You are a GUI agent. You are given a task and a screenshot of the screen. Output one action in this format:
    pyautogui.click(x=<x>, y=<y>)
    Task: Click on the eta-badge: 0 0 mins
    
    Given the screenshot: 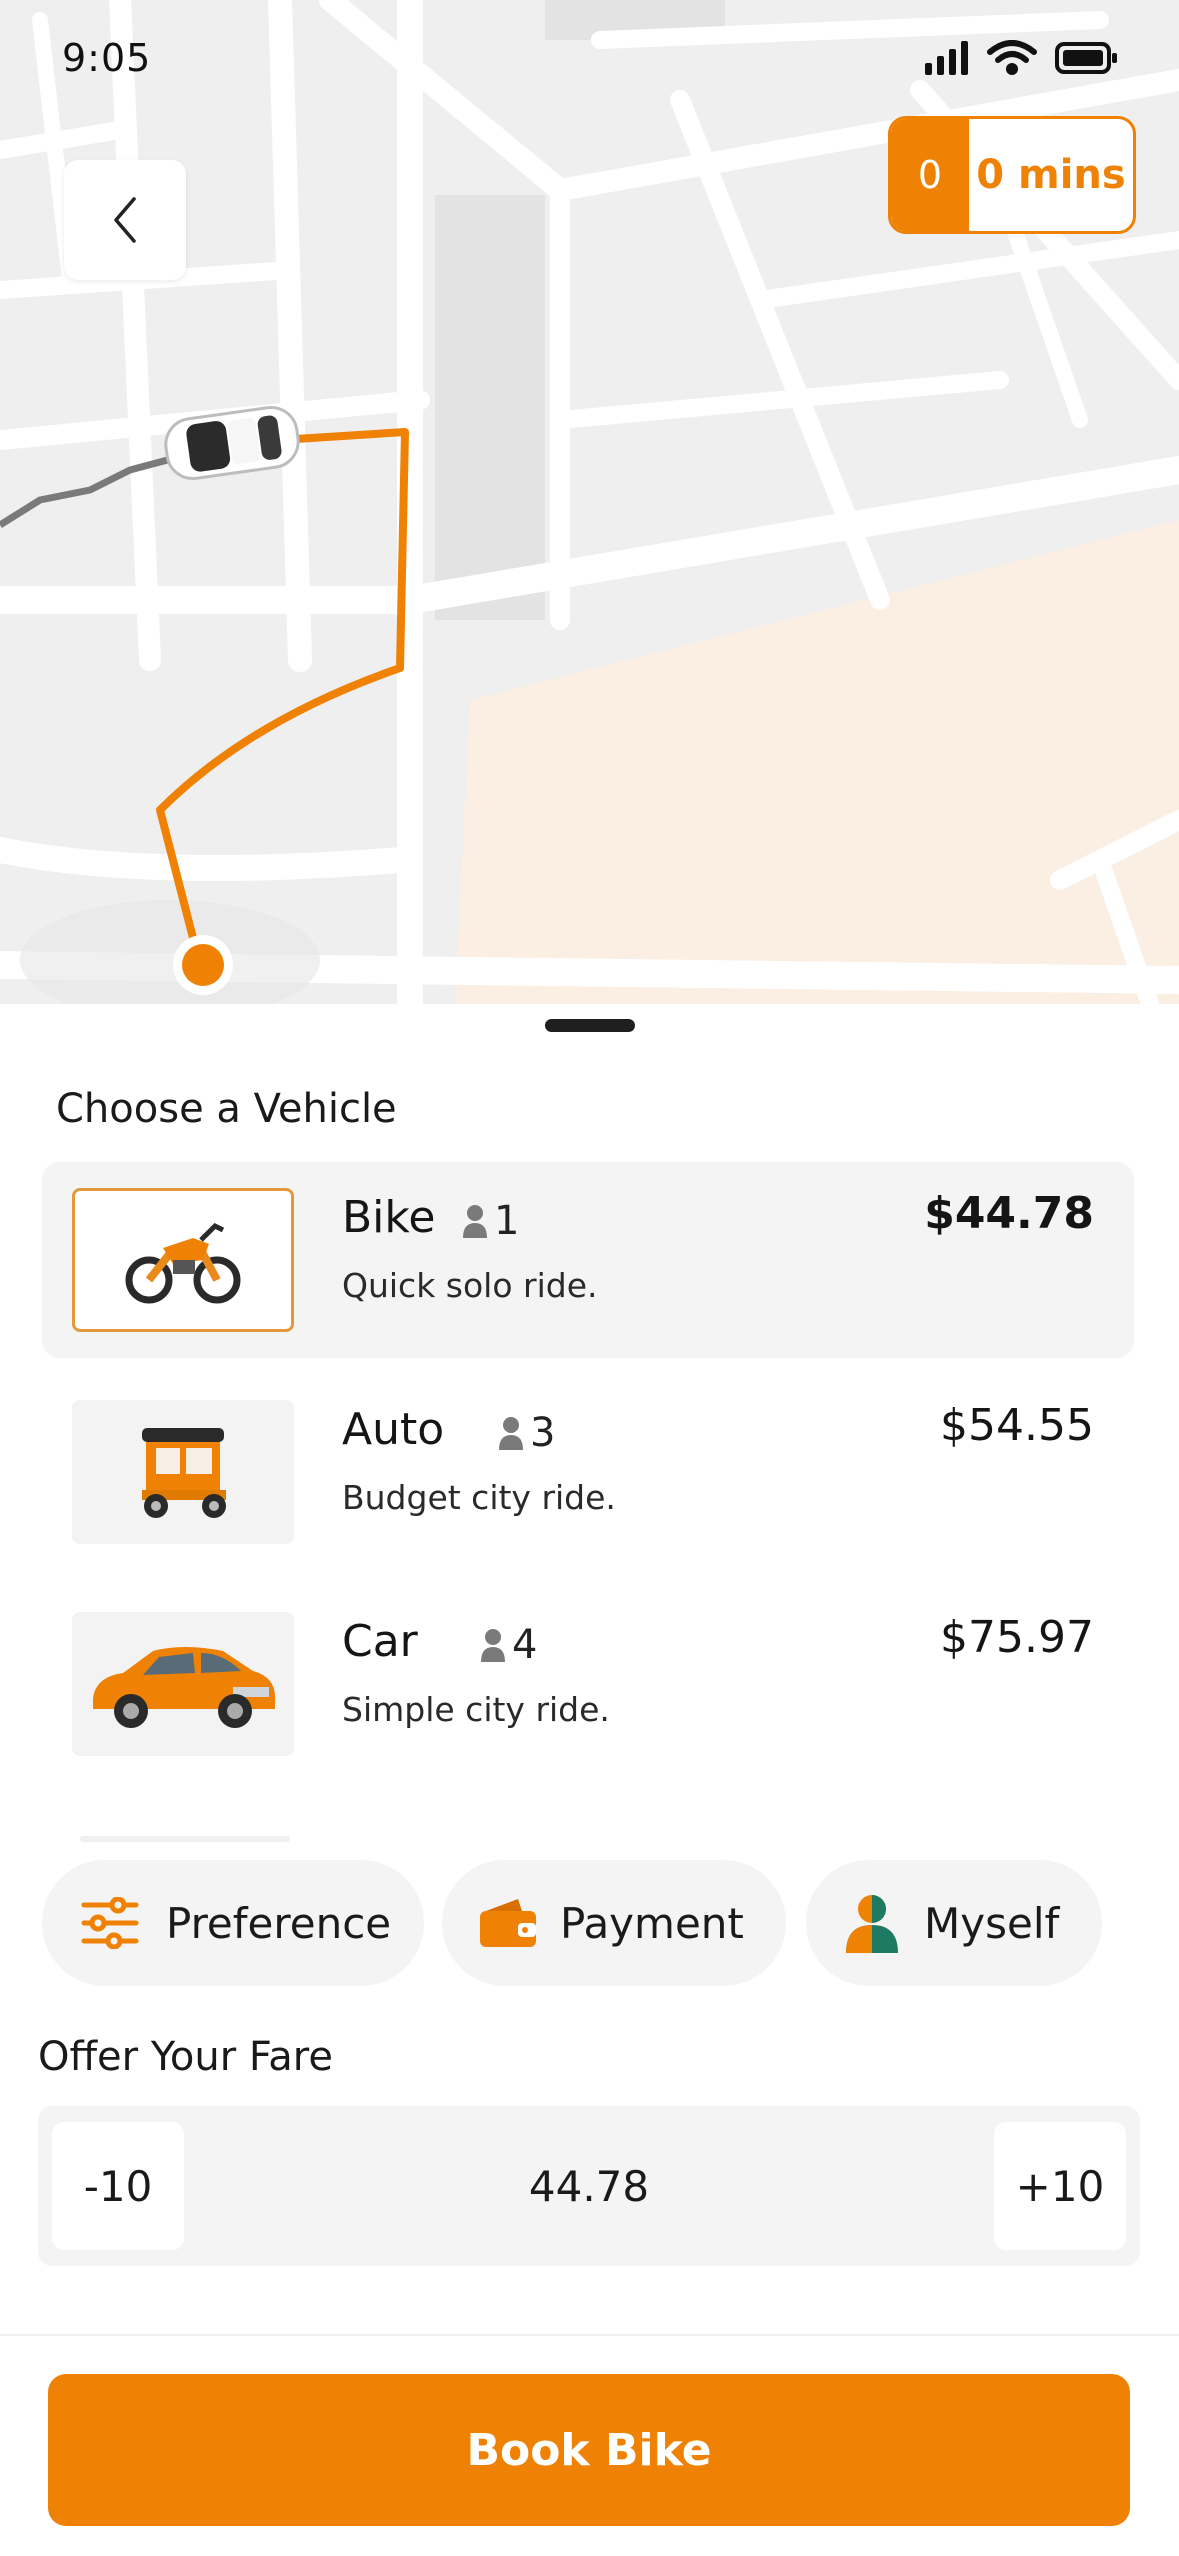 What is the action you would take?
    pyautogui.click(x=1012, y=175)
    